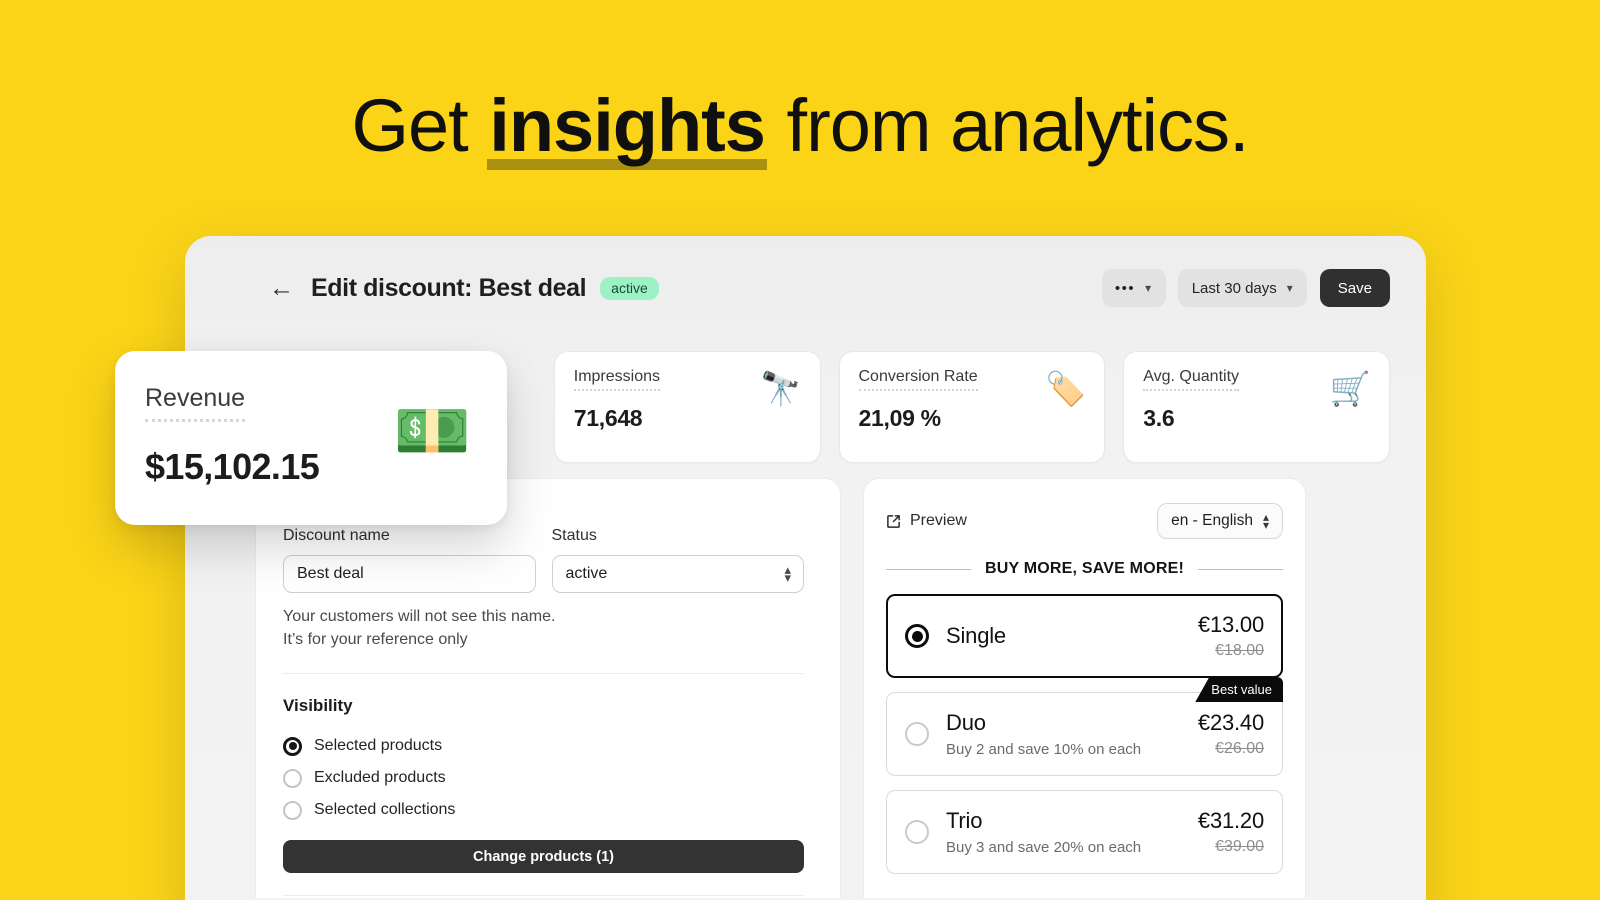  What do you see at coordinates (972, 407) in the screenshot?
I see `stat-card-conversion-rate: Conversion Rate 21,09 % 🏷️` at bounding box center [972, 407].